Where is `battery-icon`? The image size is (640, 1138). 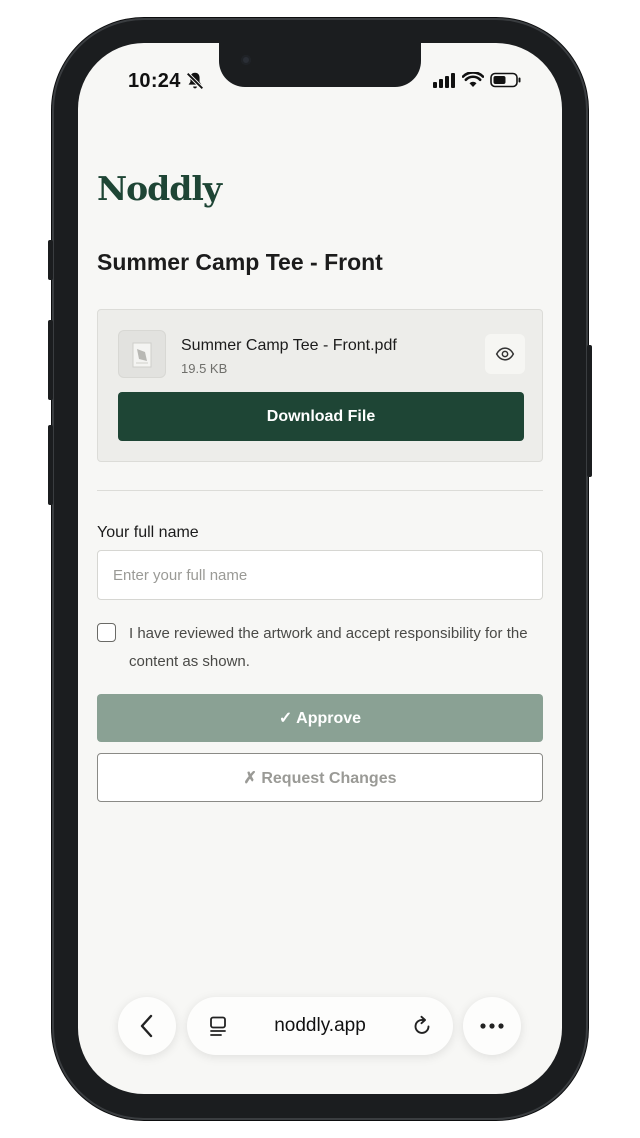
battery-icon is located at coordinates (505, 80).